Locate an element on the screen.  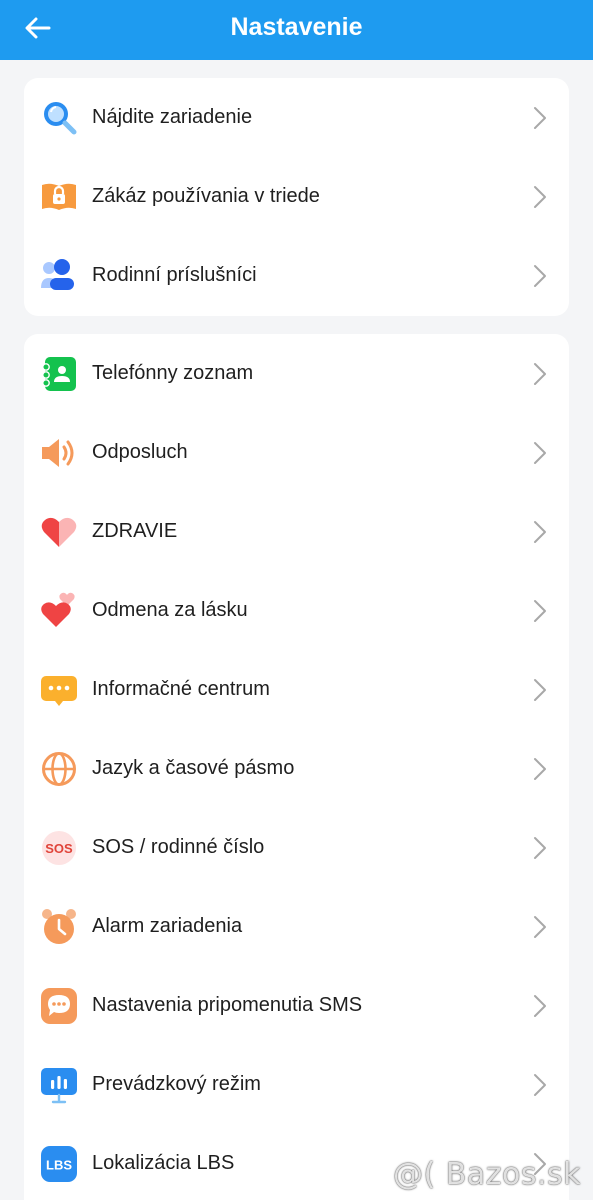
svg-text: SOS is located at coordinates (59, 848).